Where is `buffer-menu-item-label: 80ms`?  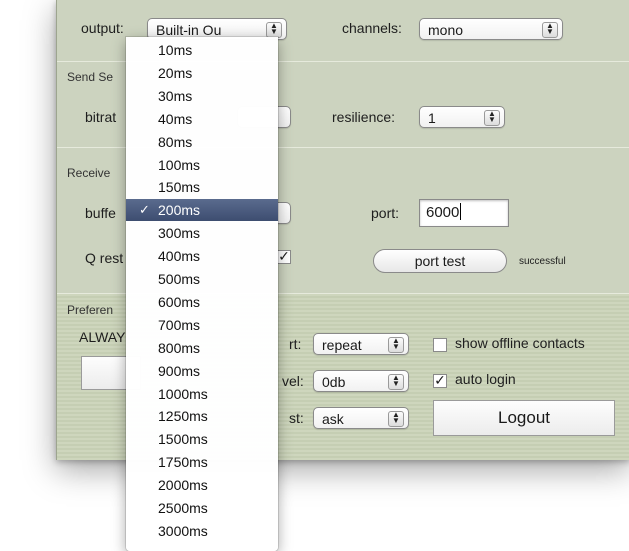
buffer-menu-item-label: 80ms is located at coordinates (175, 141).